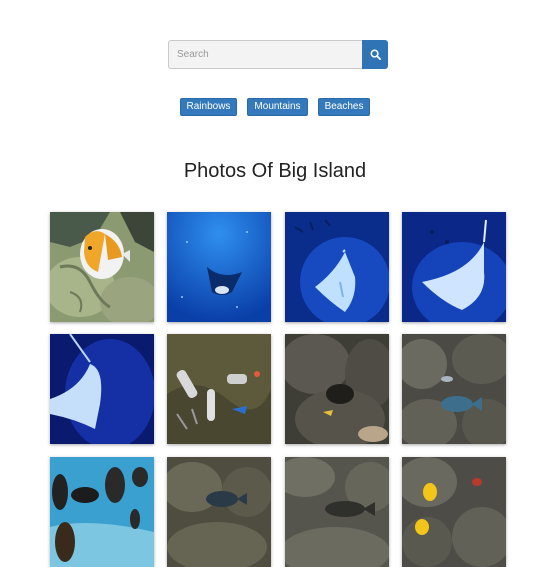 This screenshot has height=567, width=550. I want to click on tag-filter-group: Rainbows Mountains Beaches, so click(275, 107).